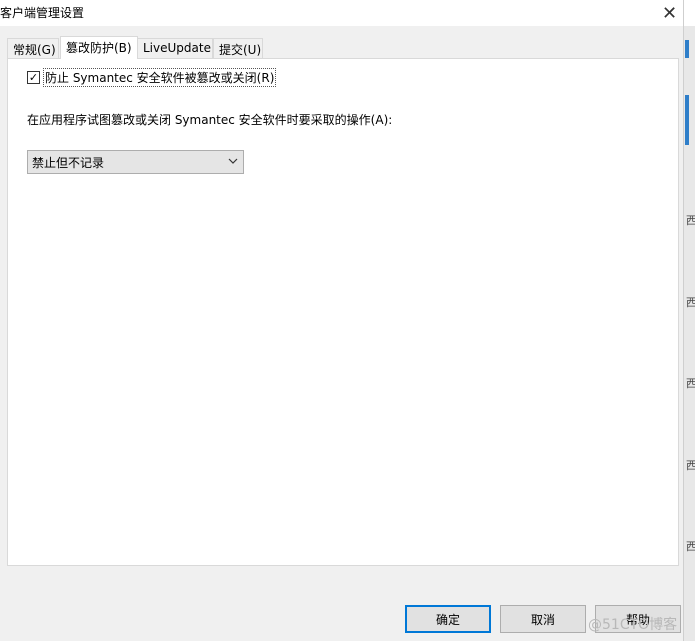 This screenshot has width=695, height=641. I want to click on background-window-titlebar, so click(689, 13).